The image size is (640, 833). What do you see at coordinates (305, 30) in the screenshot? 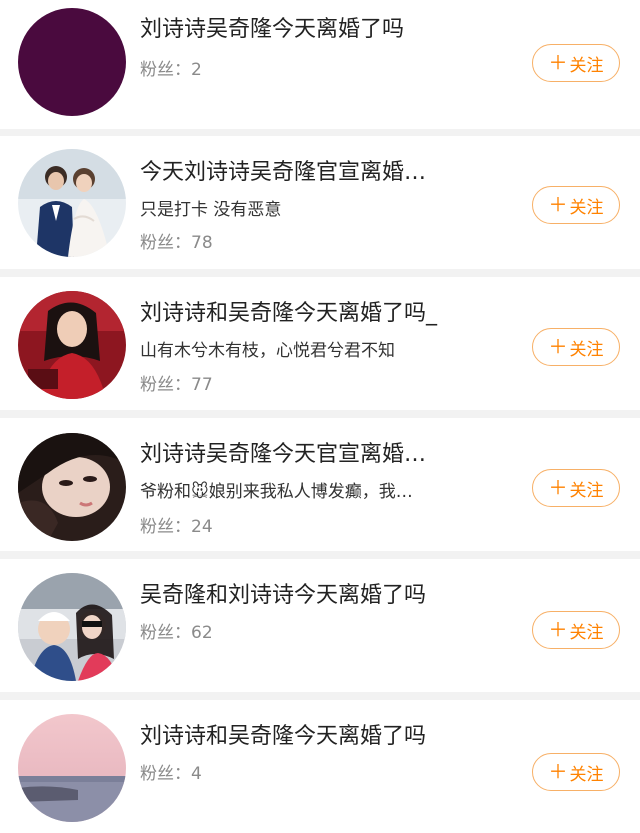
I see `user-name: 刘诗诗吴奇隆今天离婚了吗` at bounding box center [305, 30].